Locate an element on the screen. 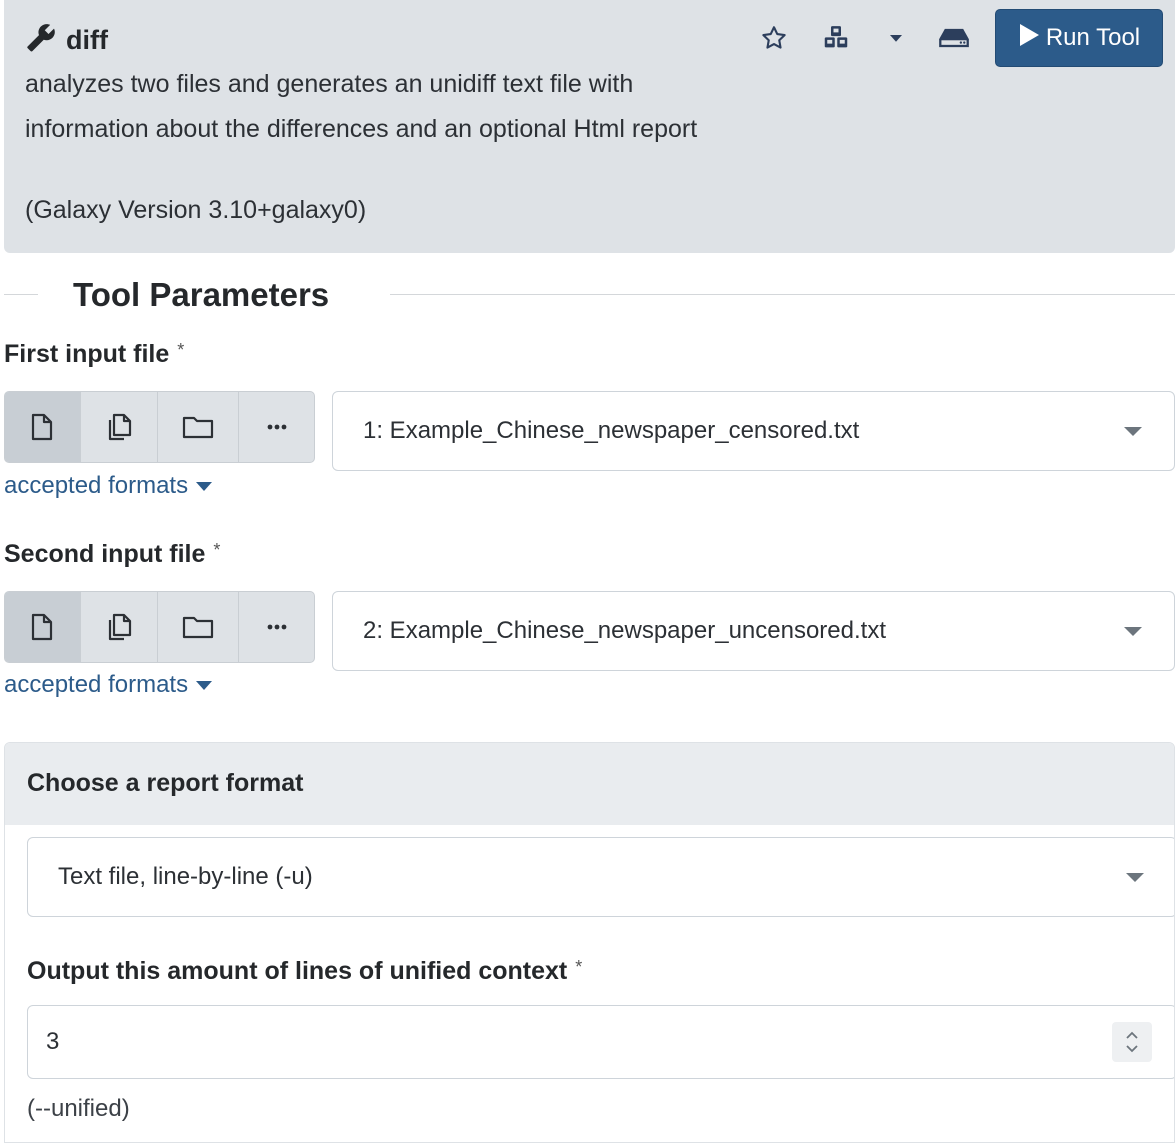 This screenshot has height=1143, width=1175. star-icon is located at coordinates (774, 38).